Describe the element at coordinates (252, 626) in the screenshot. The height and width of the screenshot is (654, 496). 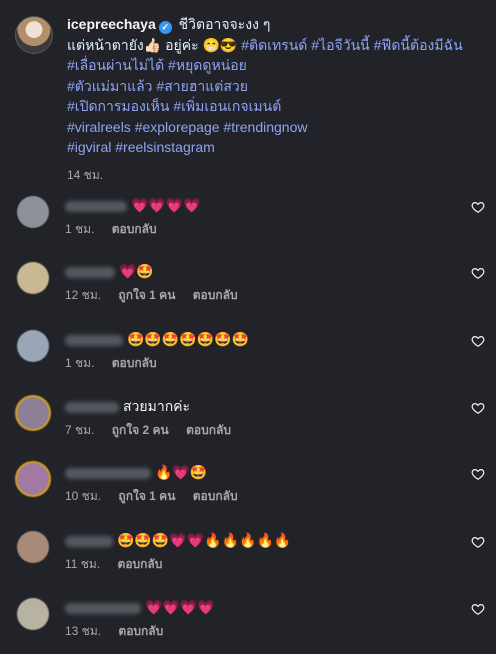
I see `comment-item: 💗💗💗💗 13 ชม. ตอบกลับ` at that location.